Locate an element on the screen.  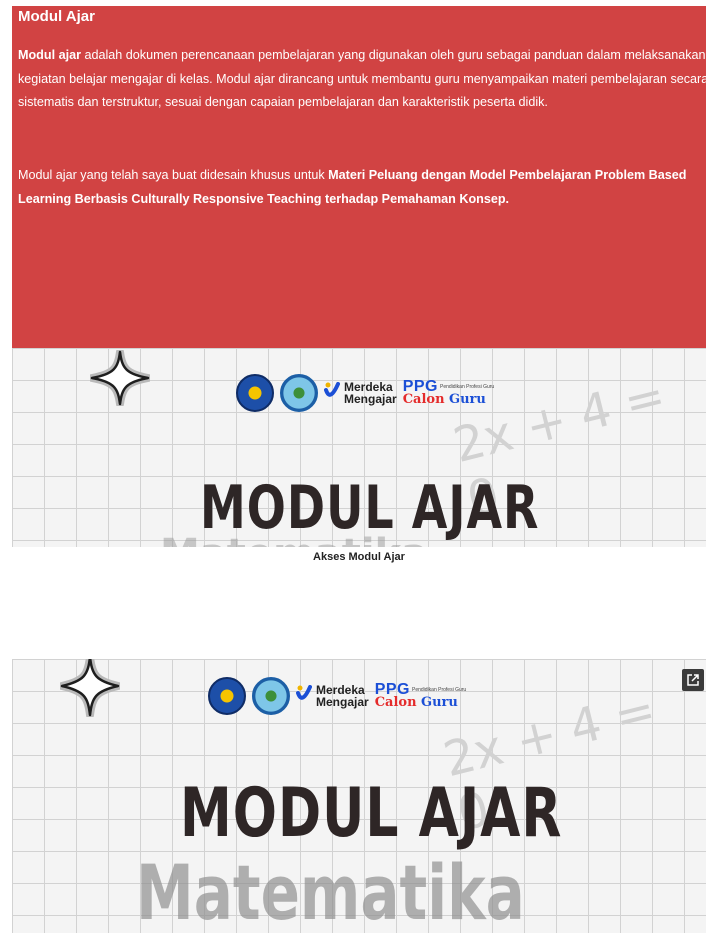
cover-subtitle: Matematika is located at coordinates (330, 891).